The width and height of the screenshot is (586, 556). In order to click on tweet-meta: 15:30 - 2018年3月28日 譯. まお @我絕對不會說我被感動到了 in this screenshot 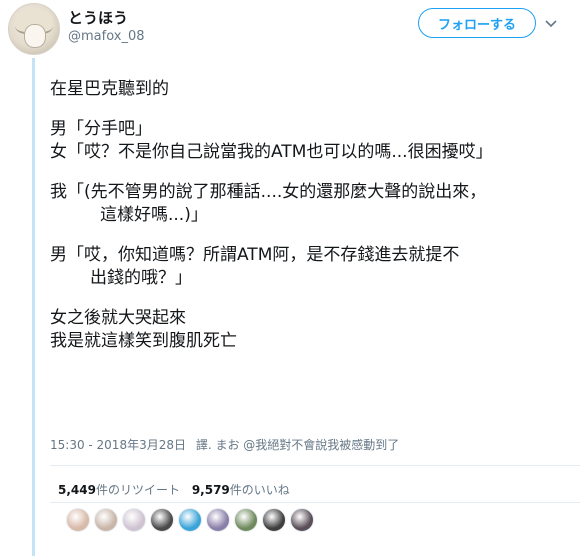, I will do `click(224, 444)`.